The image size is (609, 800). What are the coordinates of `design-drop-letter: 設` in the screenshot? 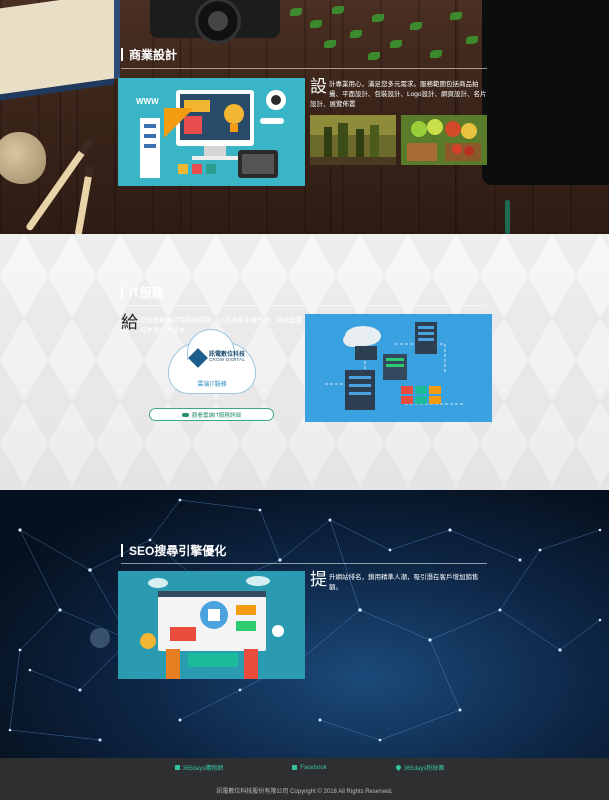 It's located at (318, 87).